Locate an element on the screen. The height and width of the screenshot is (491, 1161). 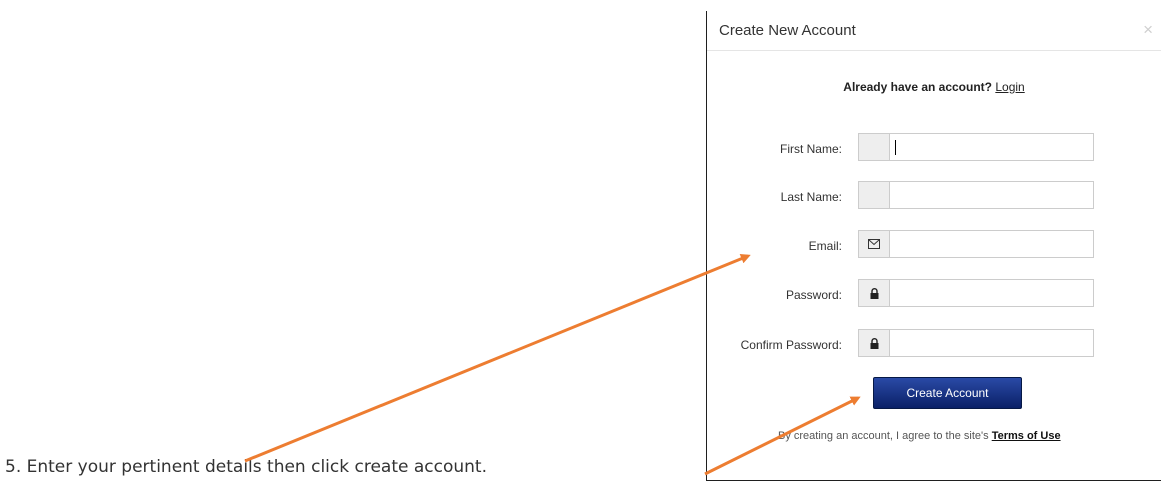
login-prompt: Already have an account? Login is located at coordinates (934, 87).